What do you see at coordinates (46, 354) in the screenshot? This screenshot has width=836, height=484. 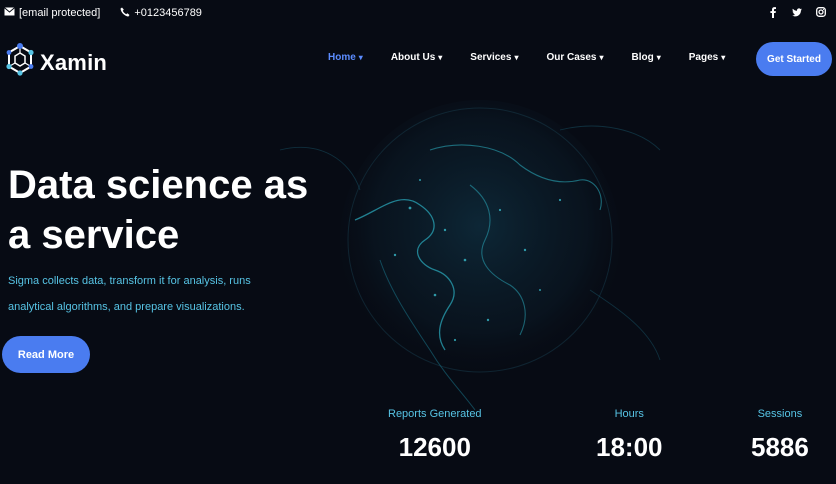 I see `read-more-button: Read More` at bounding box center [46, 354].